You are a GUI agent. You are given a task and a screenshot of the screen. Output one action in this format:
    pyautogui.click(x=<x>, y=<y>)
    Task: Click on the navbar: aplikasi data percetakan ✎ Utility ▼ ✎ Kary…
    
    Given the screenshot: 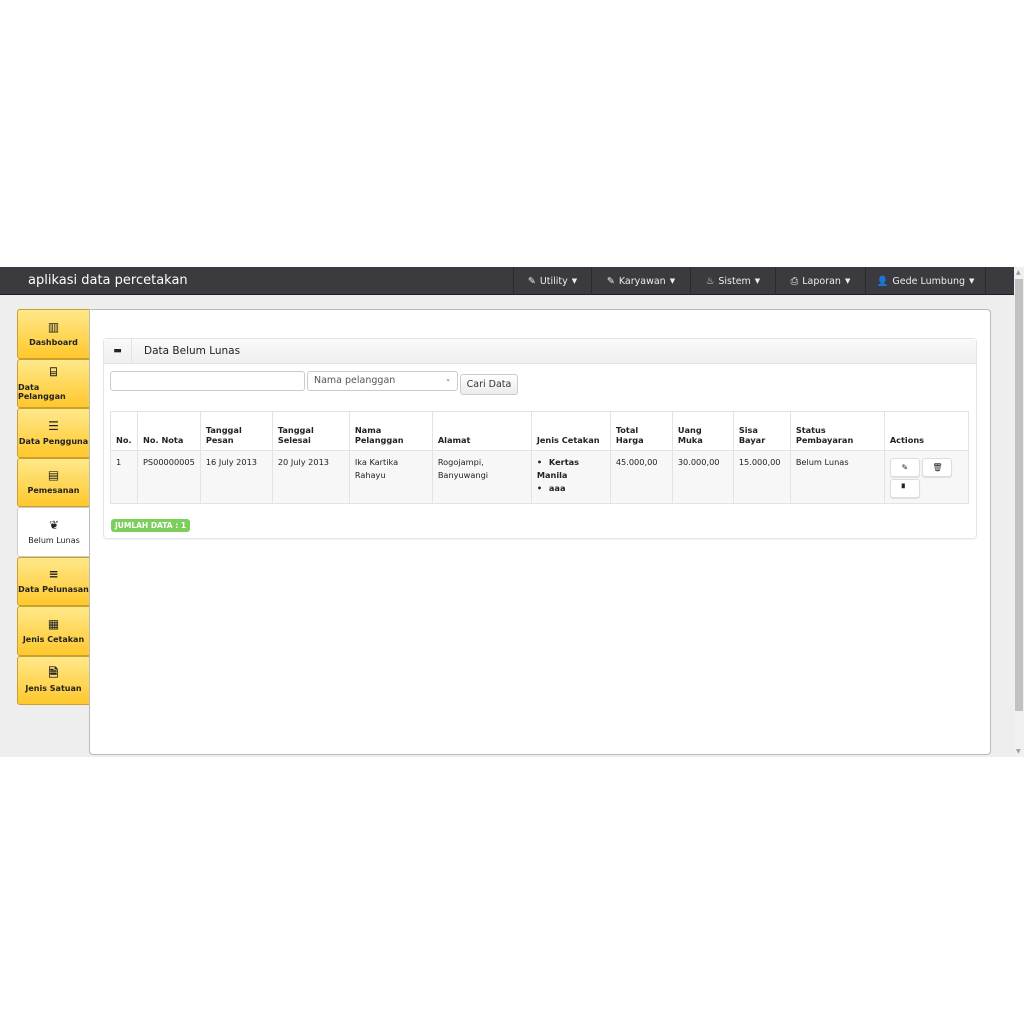 What is the action you would take?
    pyautogui.click(x=507, y=281)
    